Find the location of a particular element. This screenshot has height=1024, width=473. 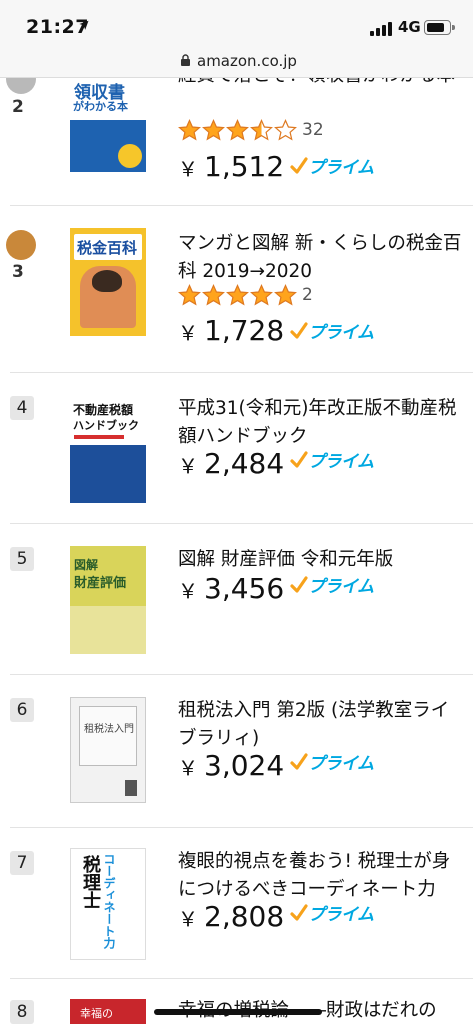

home-indicator is located at coordinates (238, 1012).